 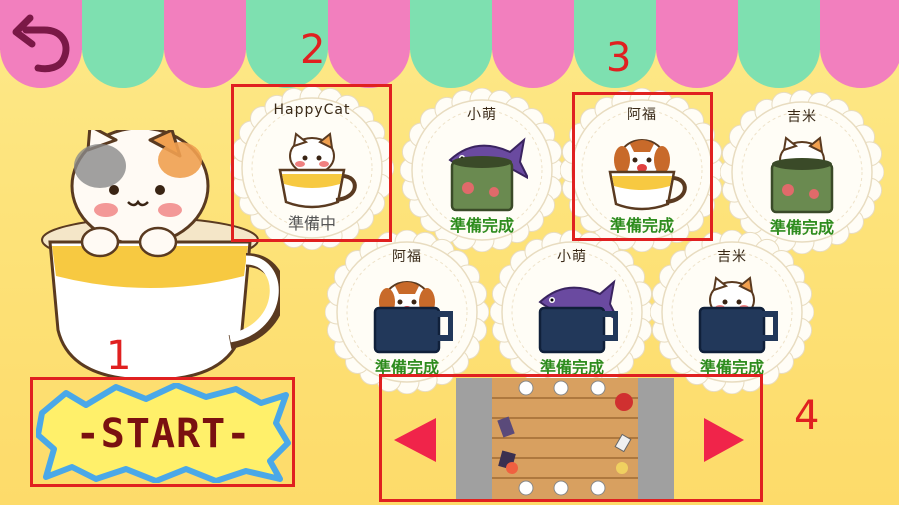 I want to click on fish-in-green-can-icon, so click(x=488, y=174).